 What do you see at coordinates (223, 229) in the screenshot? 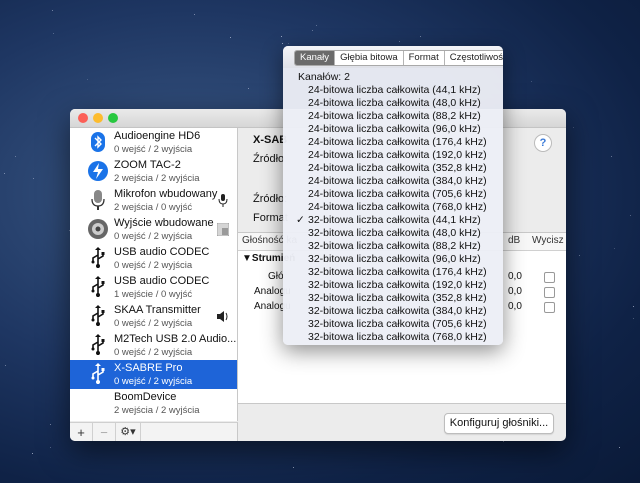
I see `finder-icon` at bounding box center [223, 229].